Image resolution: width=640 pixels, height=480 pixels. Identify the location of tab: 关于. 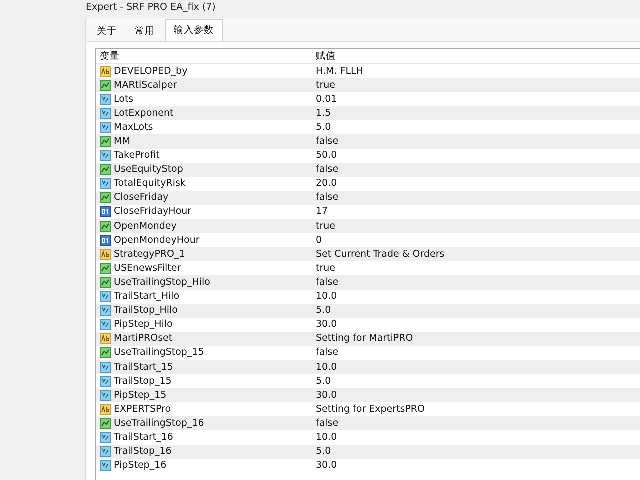
(107, 31).